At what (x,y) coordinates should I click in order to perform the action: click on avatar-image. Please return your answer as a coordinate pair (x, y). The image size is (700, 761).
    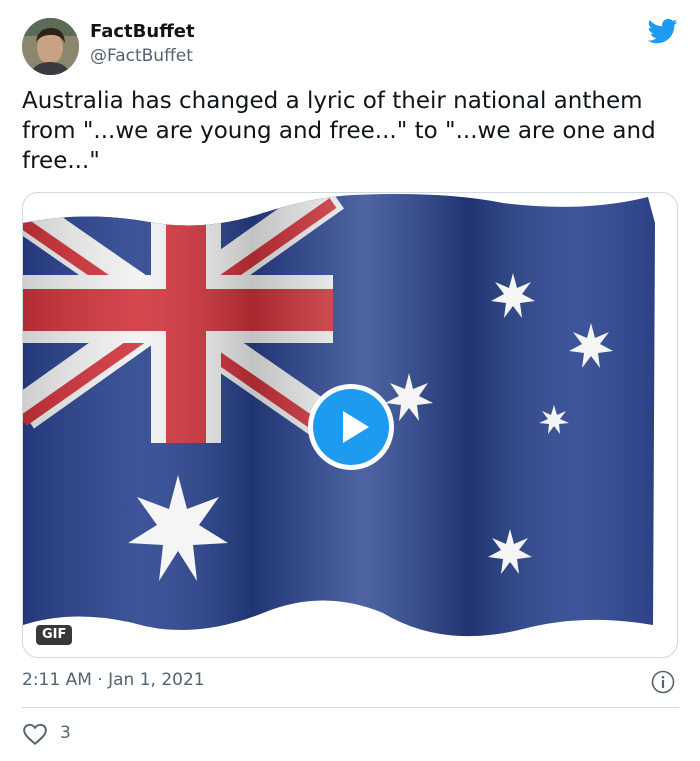
    Looking at the image, I should click on (50, 46).